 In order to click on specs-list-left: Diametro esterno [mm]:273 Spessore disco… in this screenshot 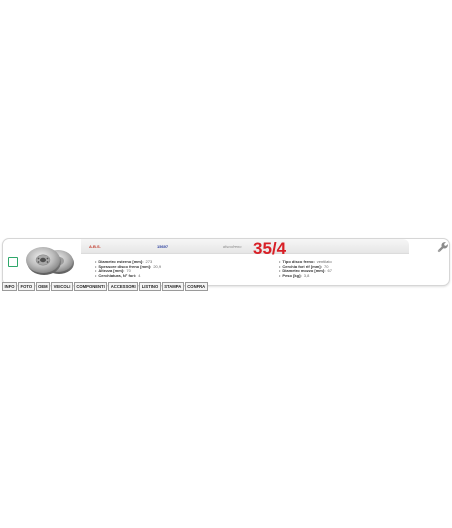, I will do `click(128, 269)`.